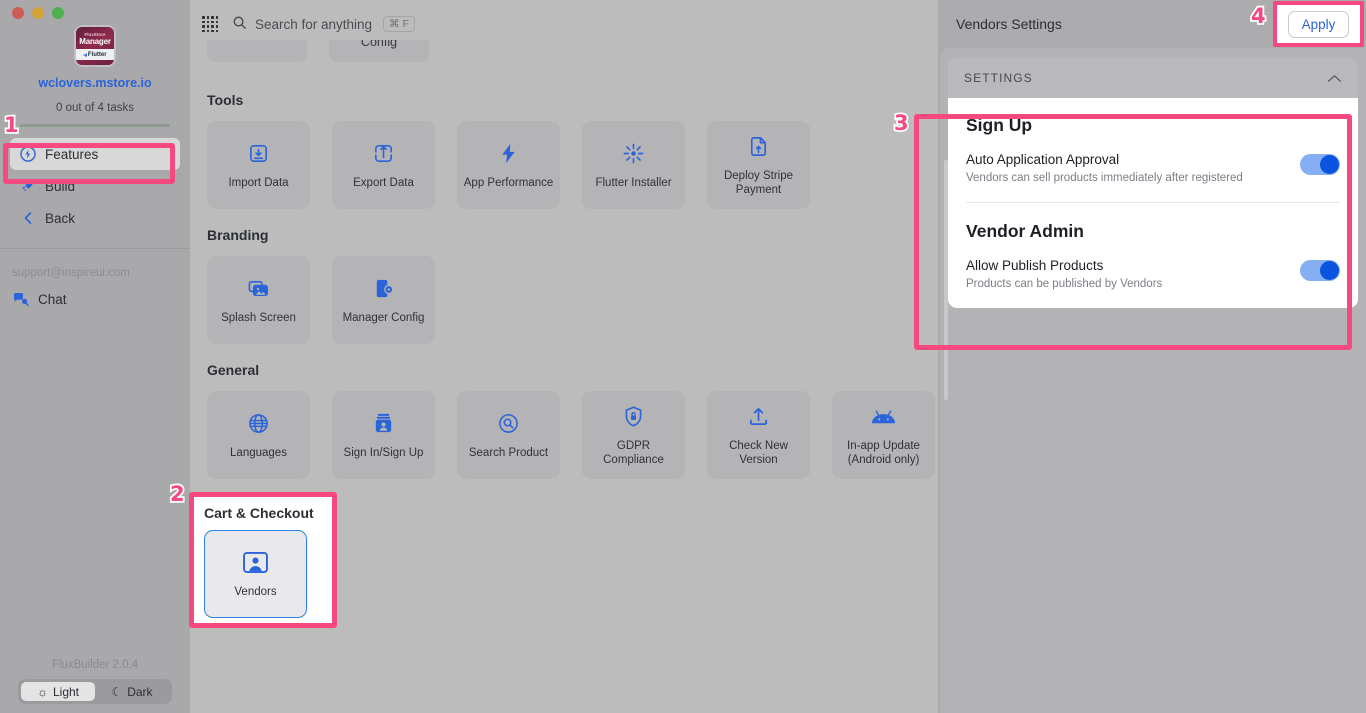 Image resolution: width=1366 pixels, height=713 pixels. Describe the element at coordinates (379, 44) in the screenshot. I see `cut-card-label: Config` at that location.